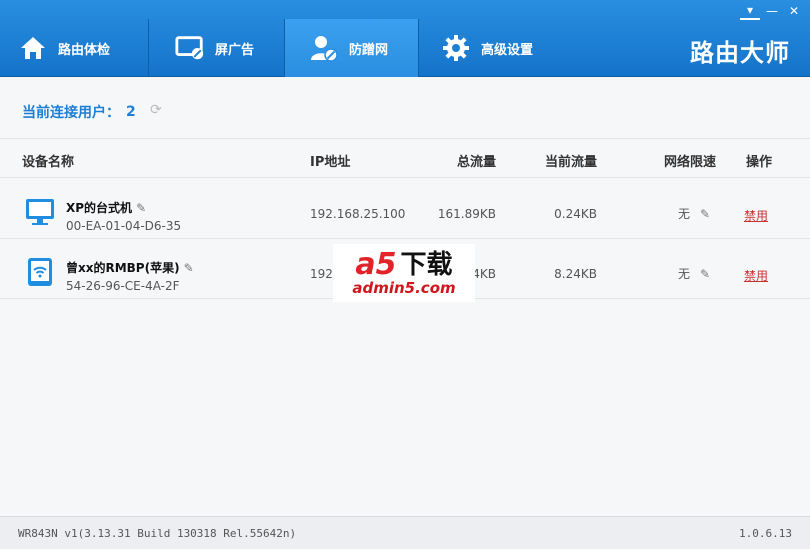 The height and width of the screenshot is (549, 810). What do you see at coordinates (71, 113) in the screenshot?
I see `connected-users-label: 当前连接用户：` at bounding box center [71, 113].